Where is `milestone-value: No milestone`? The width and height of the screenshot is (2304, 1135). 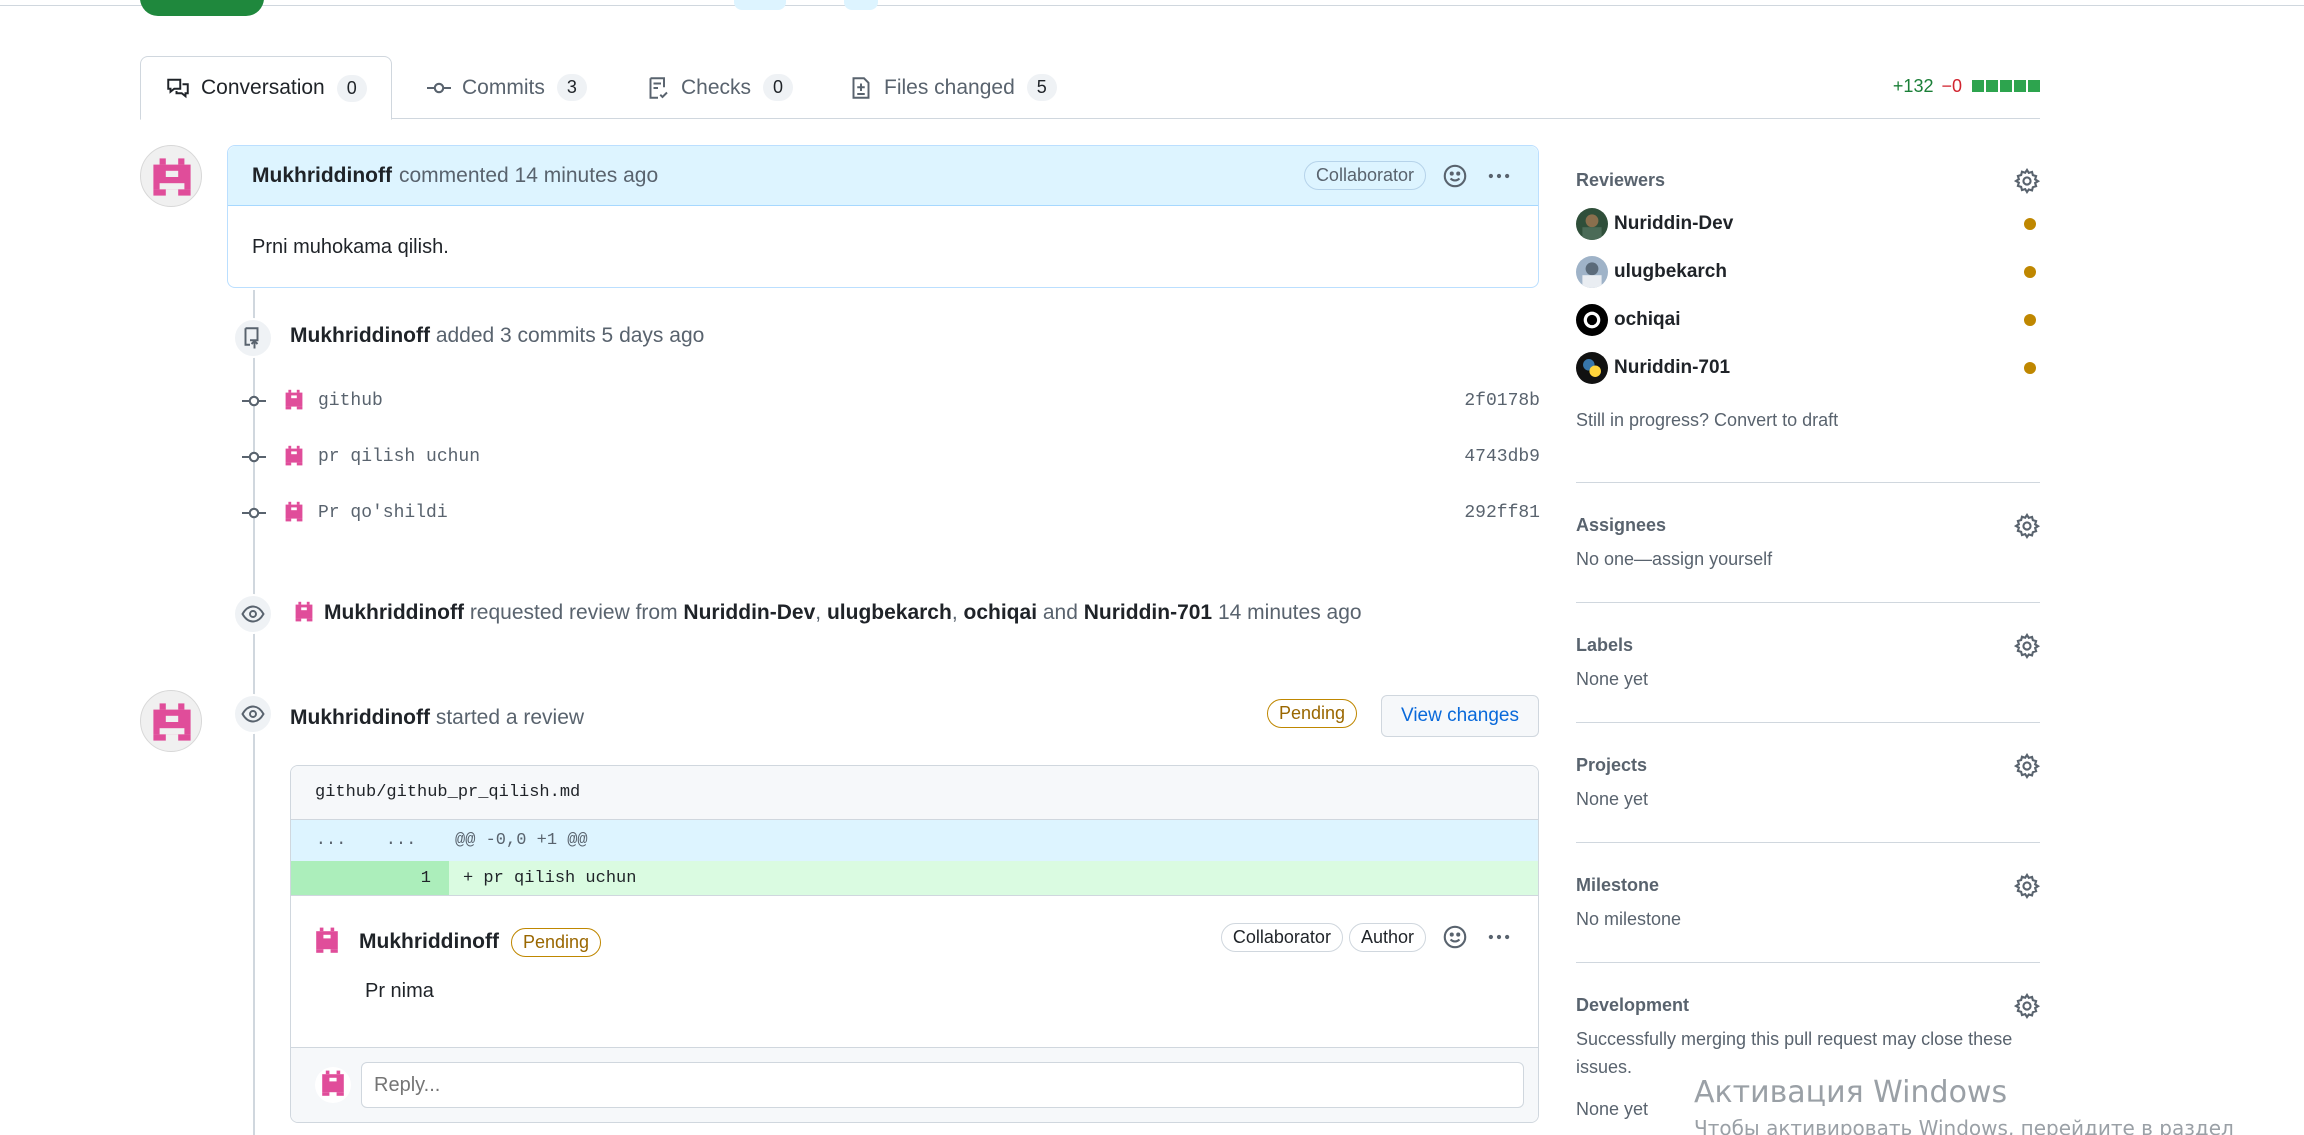 milestone-value: No milestone is located at coordinates (1629, 919).